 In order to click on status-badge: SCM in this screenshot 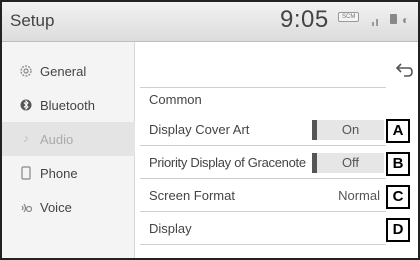, I will do `click(349, 17)`.